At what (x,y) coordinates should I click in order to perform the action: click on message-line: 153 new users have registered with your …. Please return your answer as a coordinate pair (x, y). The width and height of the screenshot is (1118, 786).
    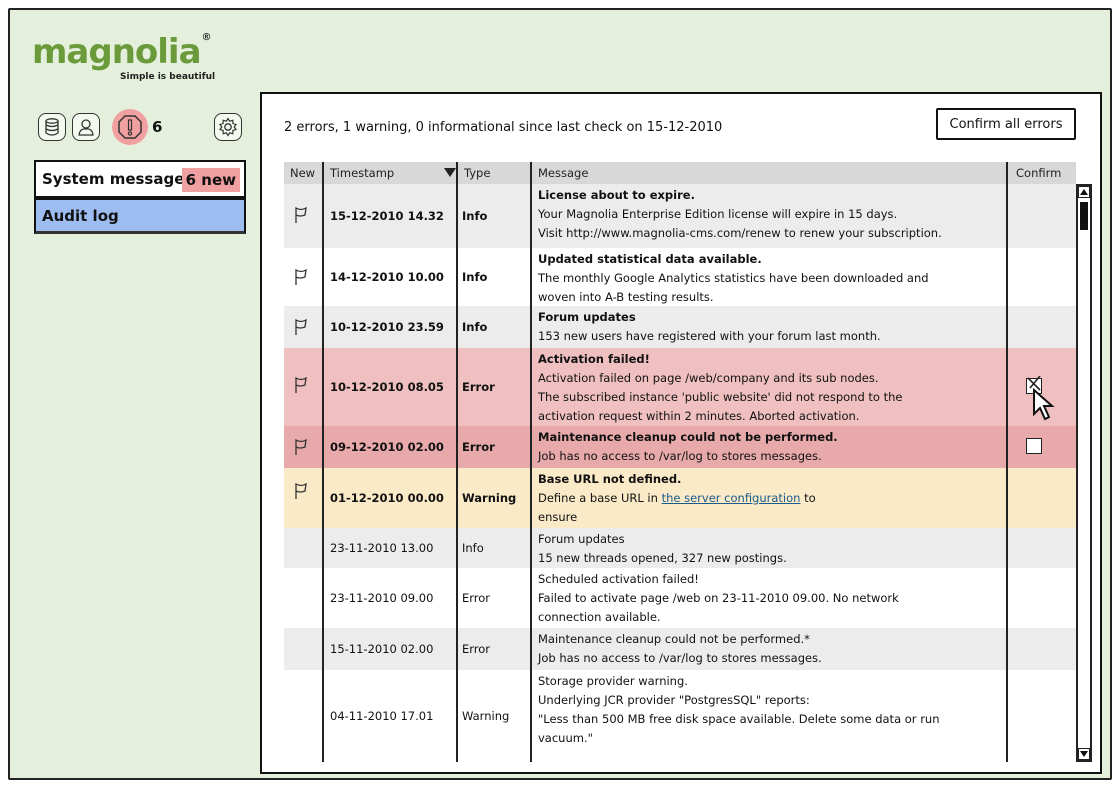
    Looking at the image, I should click on (709, 336).